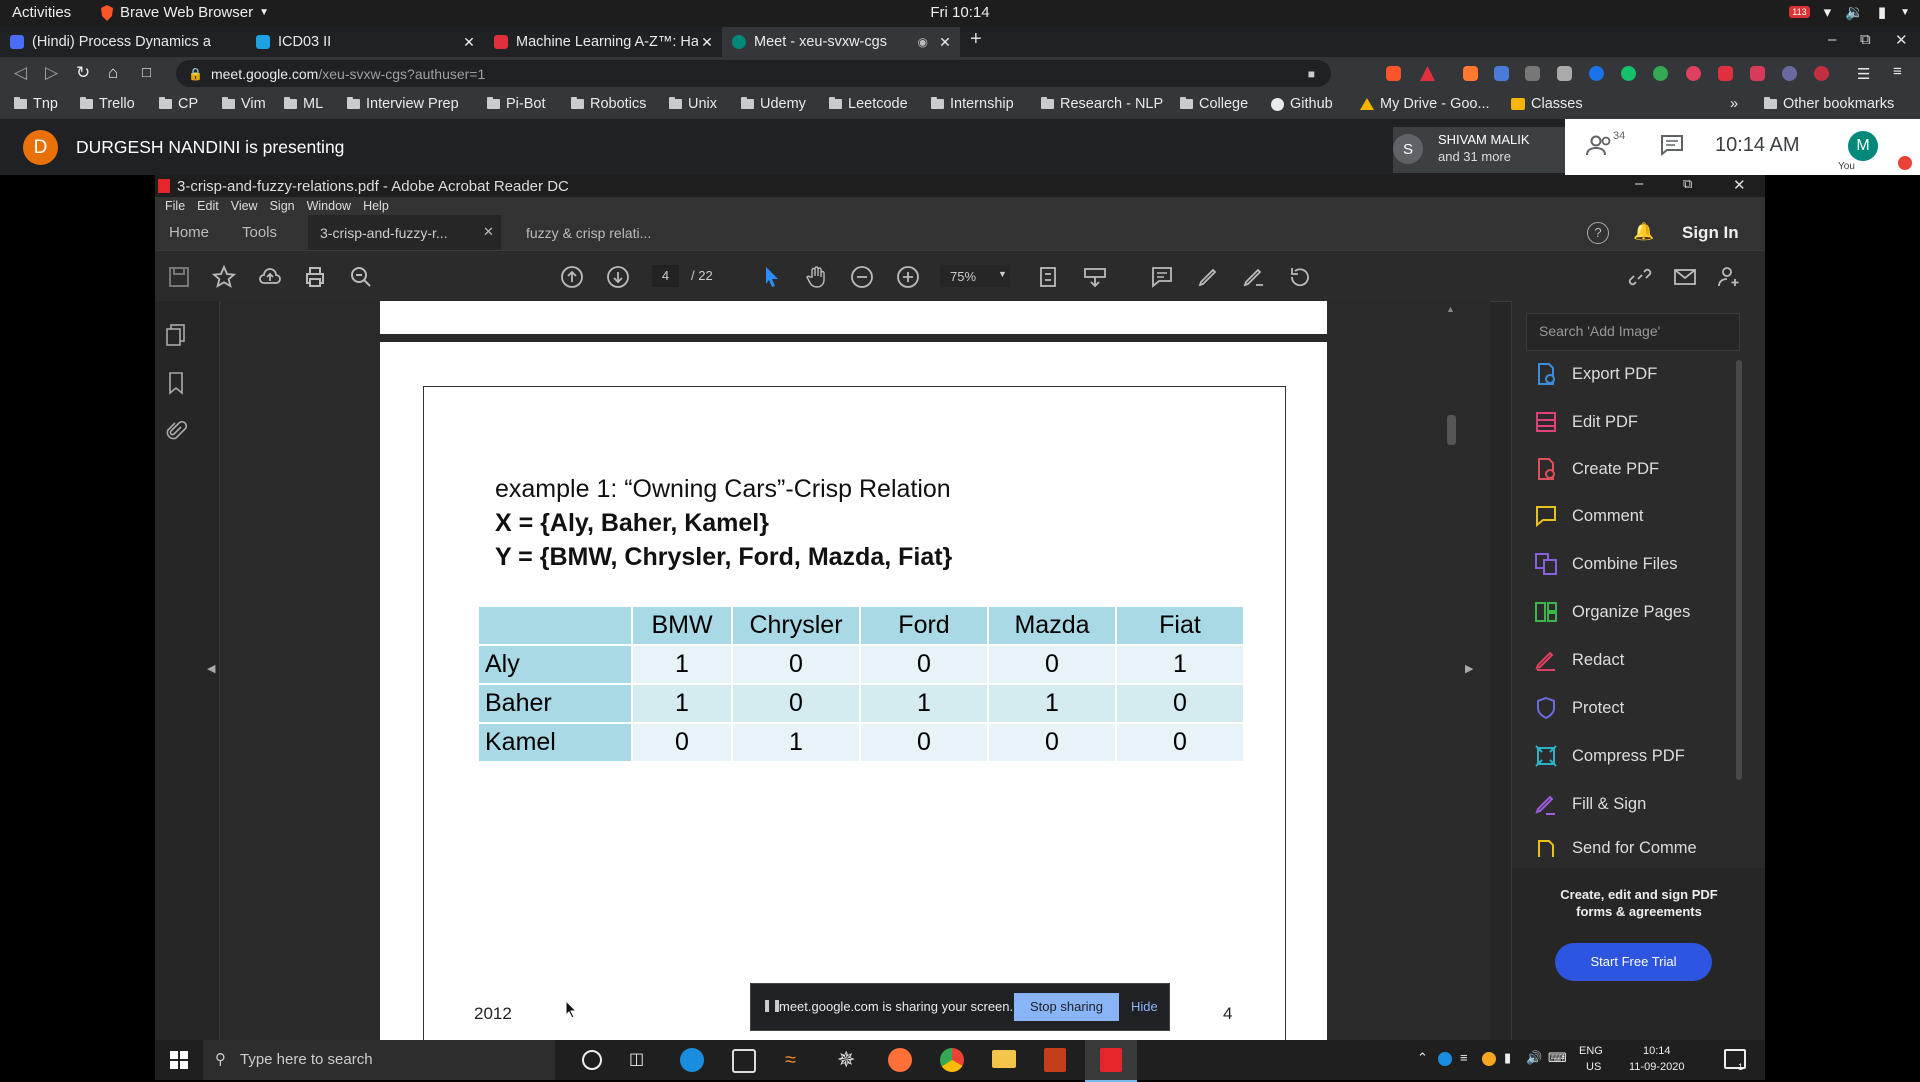  Describe the element at coordinates (224, 277) in the screenshot. I see `star-icon` at that location.